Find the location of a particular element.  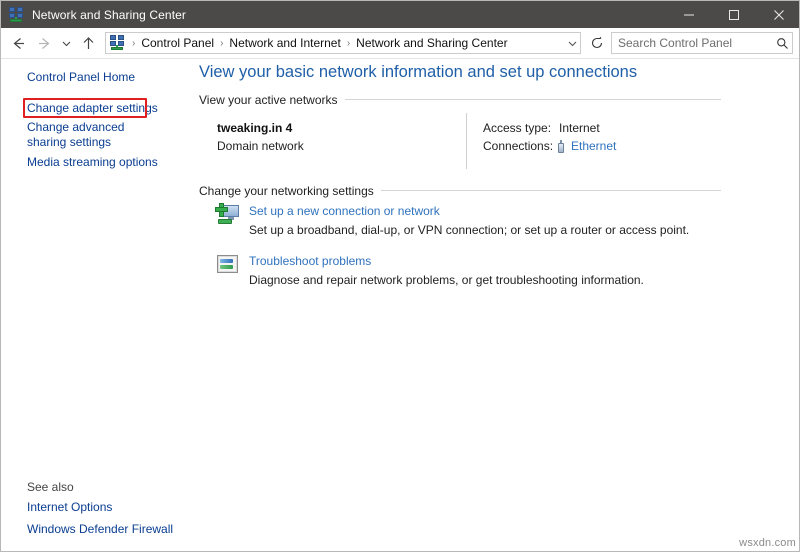

up-one-level-icon is located at coordinates (88, 43).